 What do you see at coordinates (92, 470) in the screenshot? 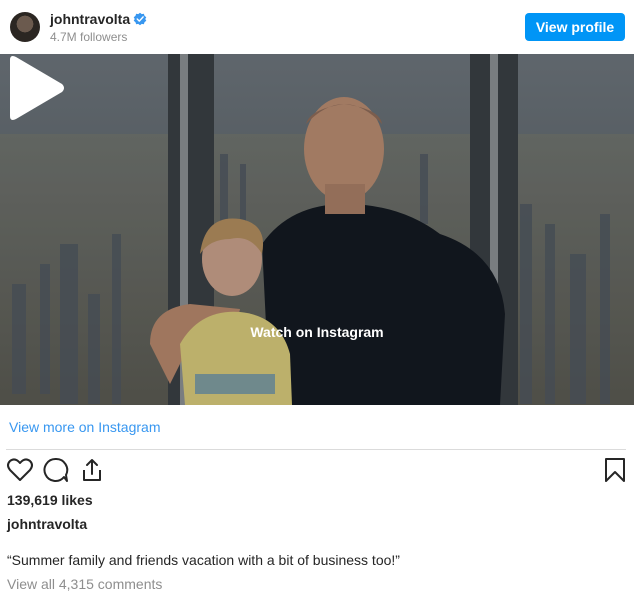
I see `share-icon` at bounding box center [92, 470].